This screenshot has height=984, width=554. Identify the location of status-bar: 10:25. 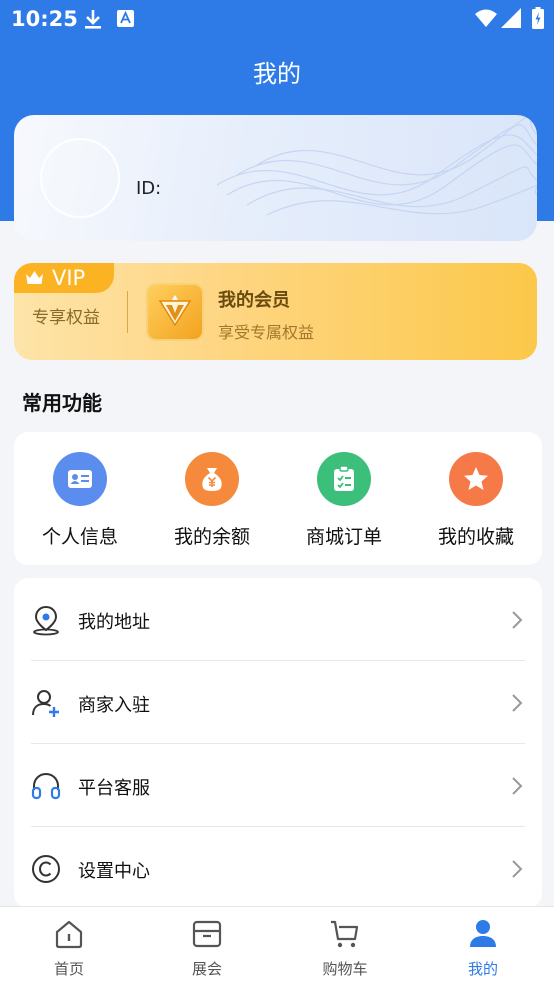
(277, 20).